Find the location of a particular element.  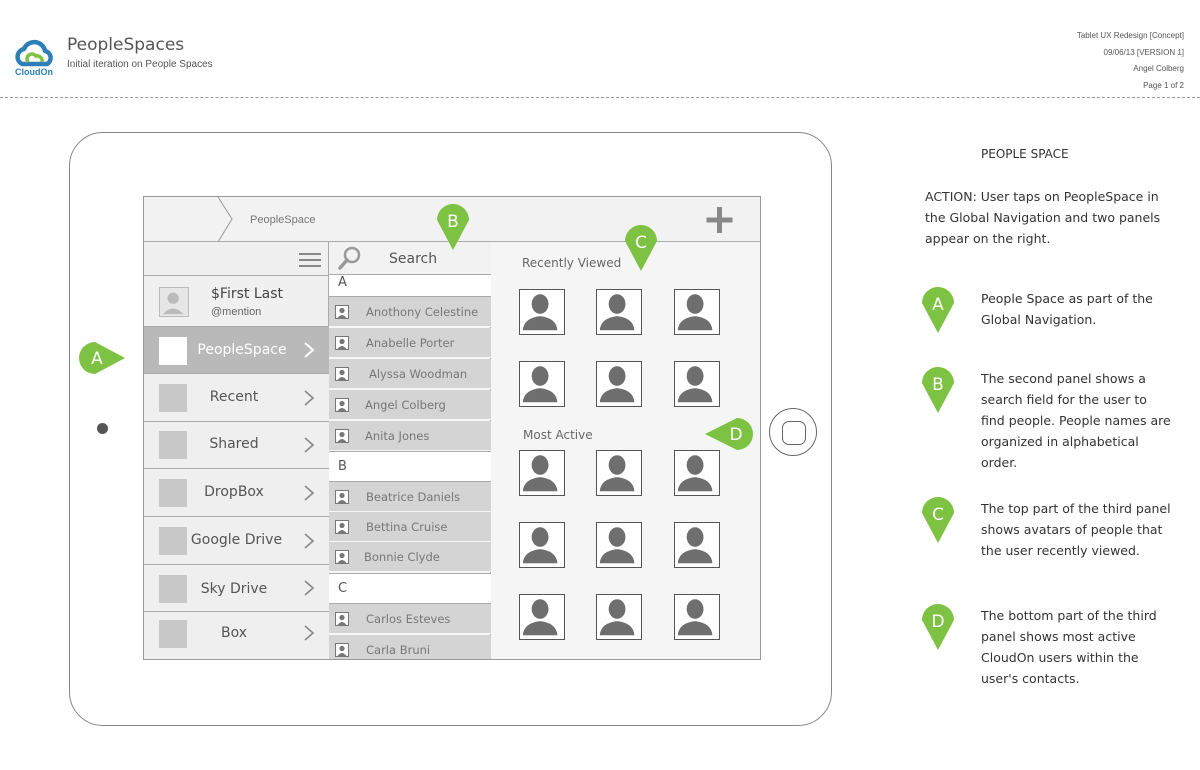

nav-item-label: Sky Drive is located at coordinates (234, 589).